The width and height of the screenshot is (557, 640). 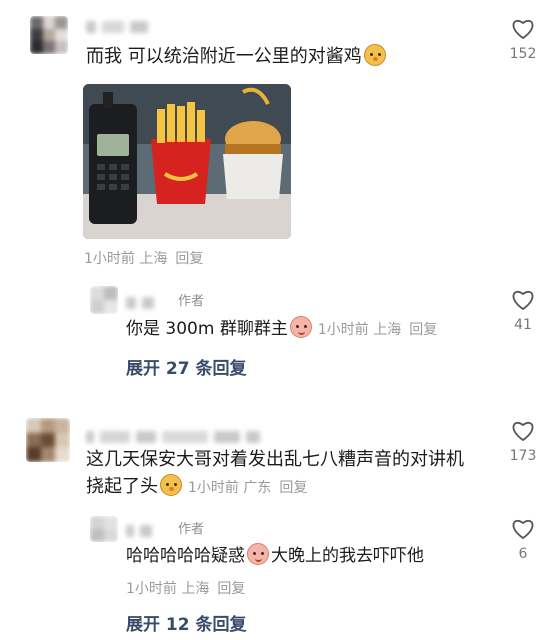 I want to click on like-count: 152, so click(x=523, y=54).